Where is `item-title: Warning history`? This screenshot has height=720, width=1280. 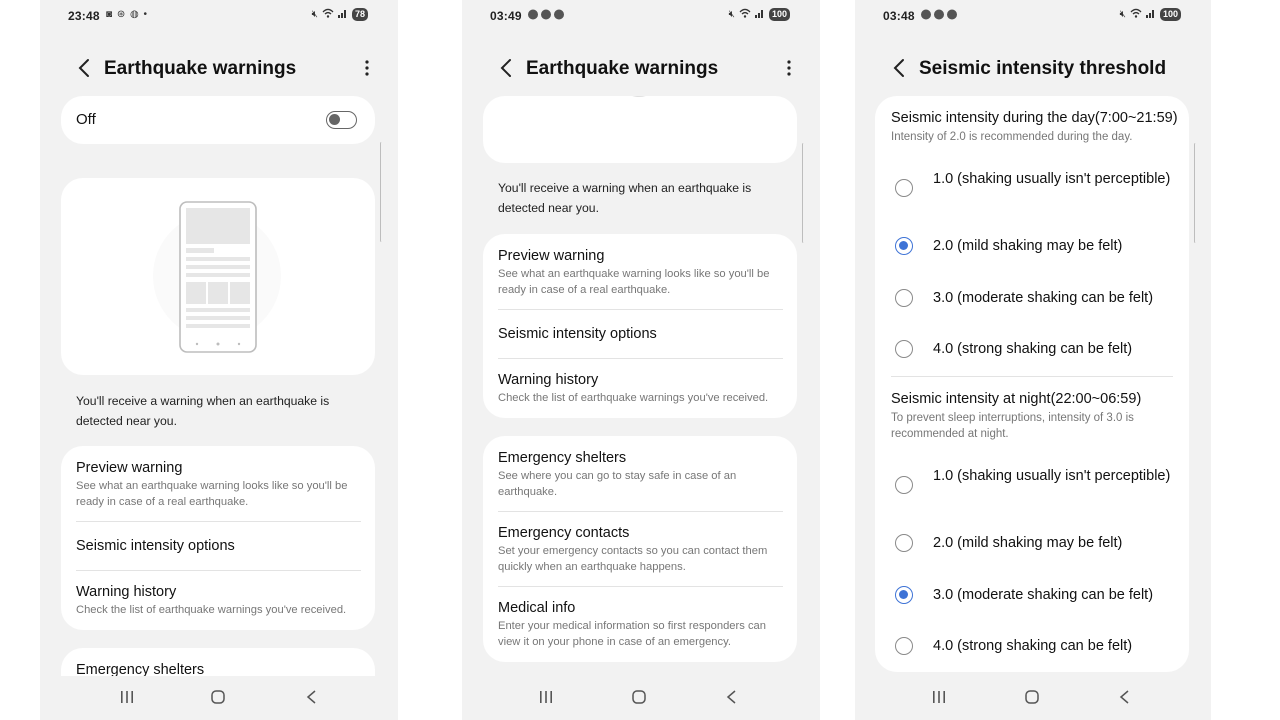
item-title: Warning history is located at coordinates (126, 592).